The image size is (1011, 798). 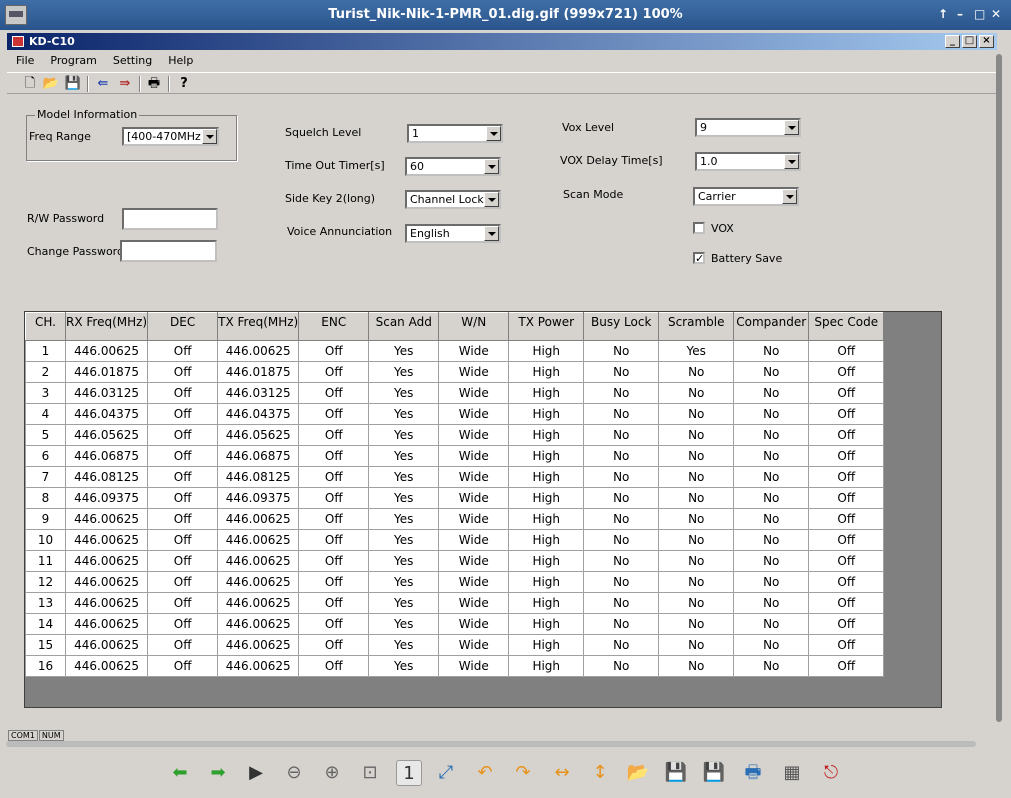 What do you see at coordinates (453, 166) in the screenshot?
I see `time-out-timer-select: 60` at bounding box center [453, 166].